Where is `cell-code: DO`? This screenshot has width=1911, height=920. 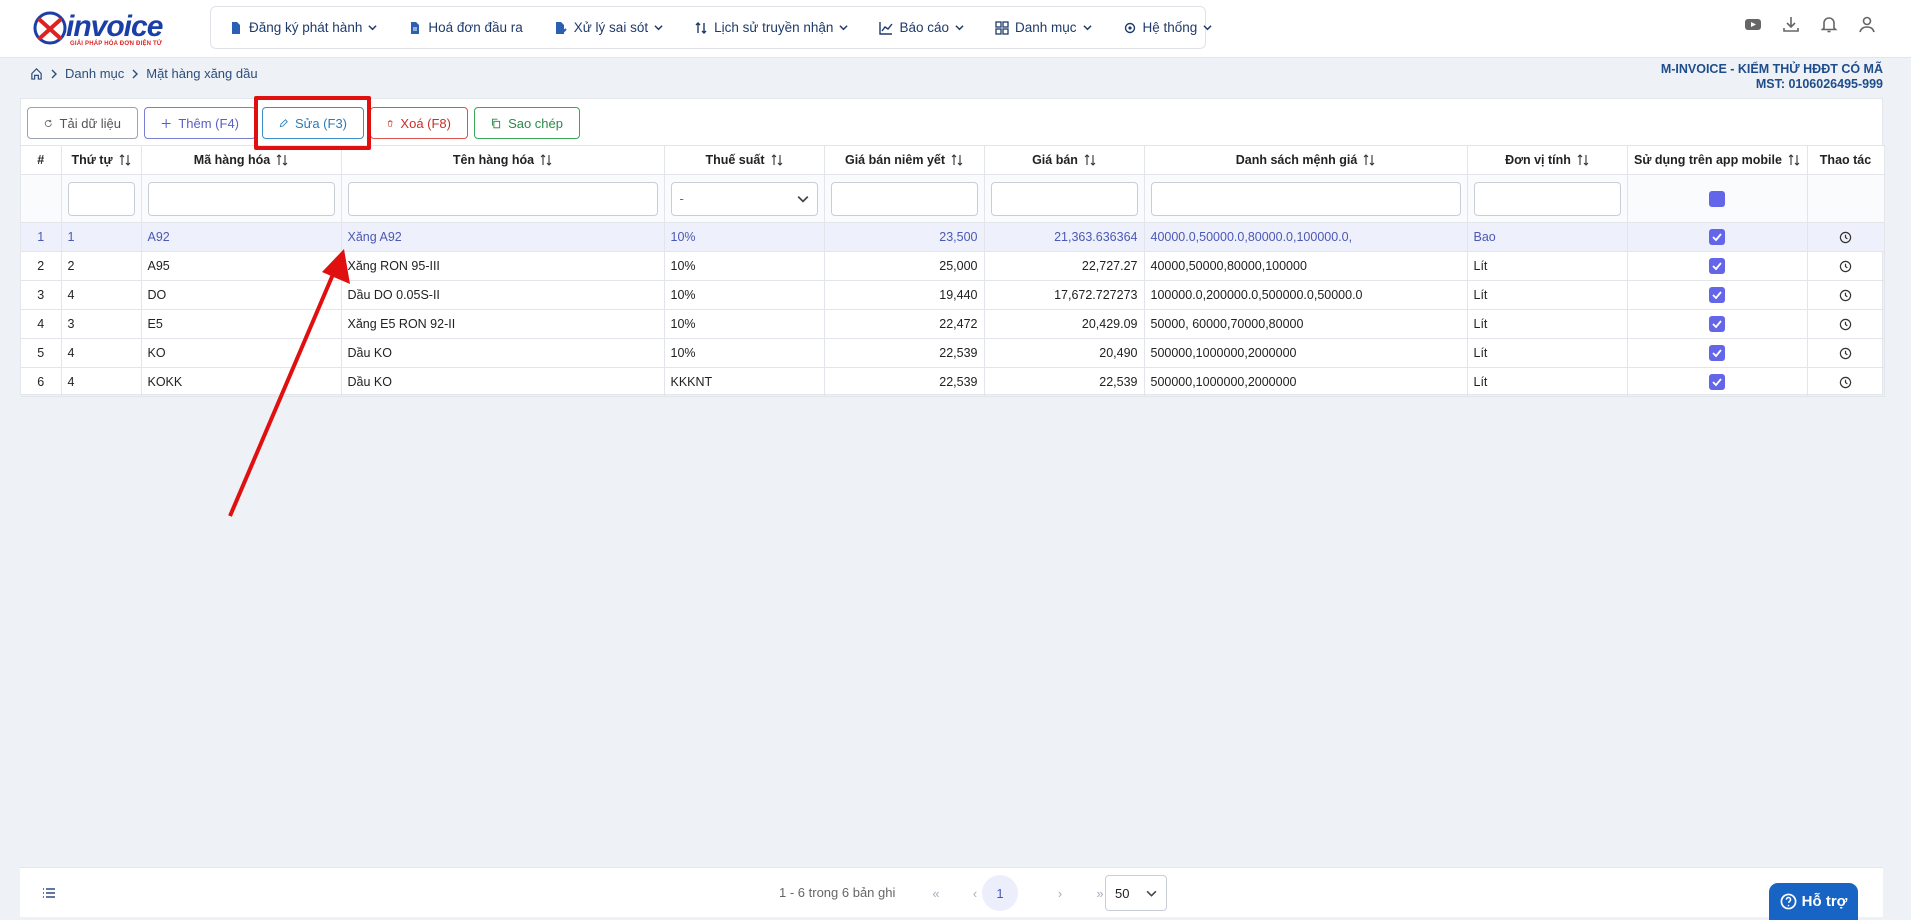 cell-code: DO is located at coordinates (241, 295).